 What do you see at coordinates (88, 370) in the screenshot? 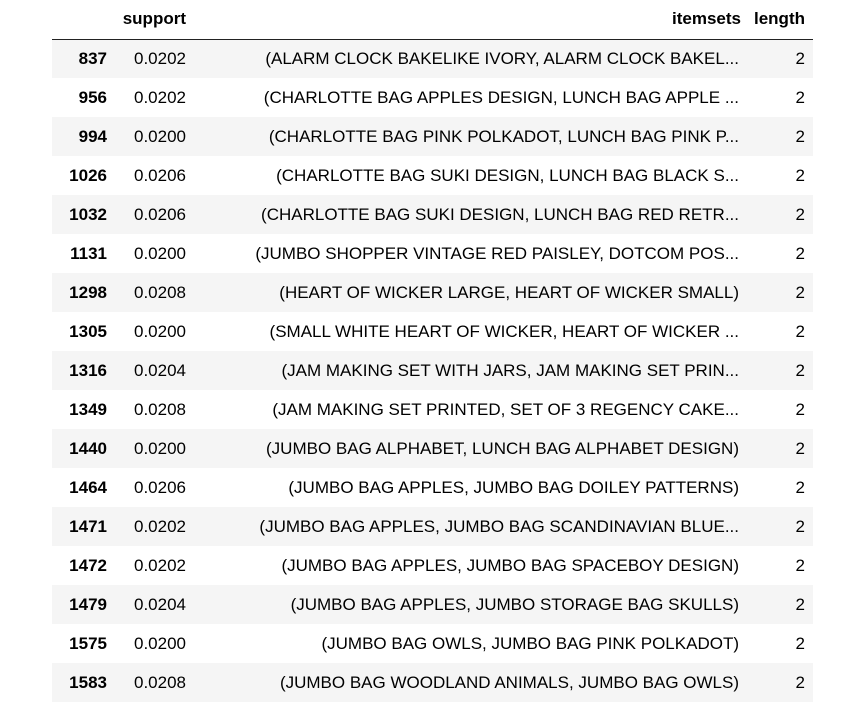
I see `row-index: 1316` at bounding box center [88, 370].